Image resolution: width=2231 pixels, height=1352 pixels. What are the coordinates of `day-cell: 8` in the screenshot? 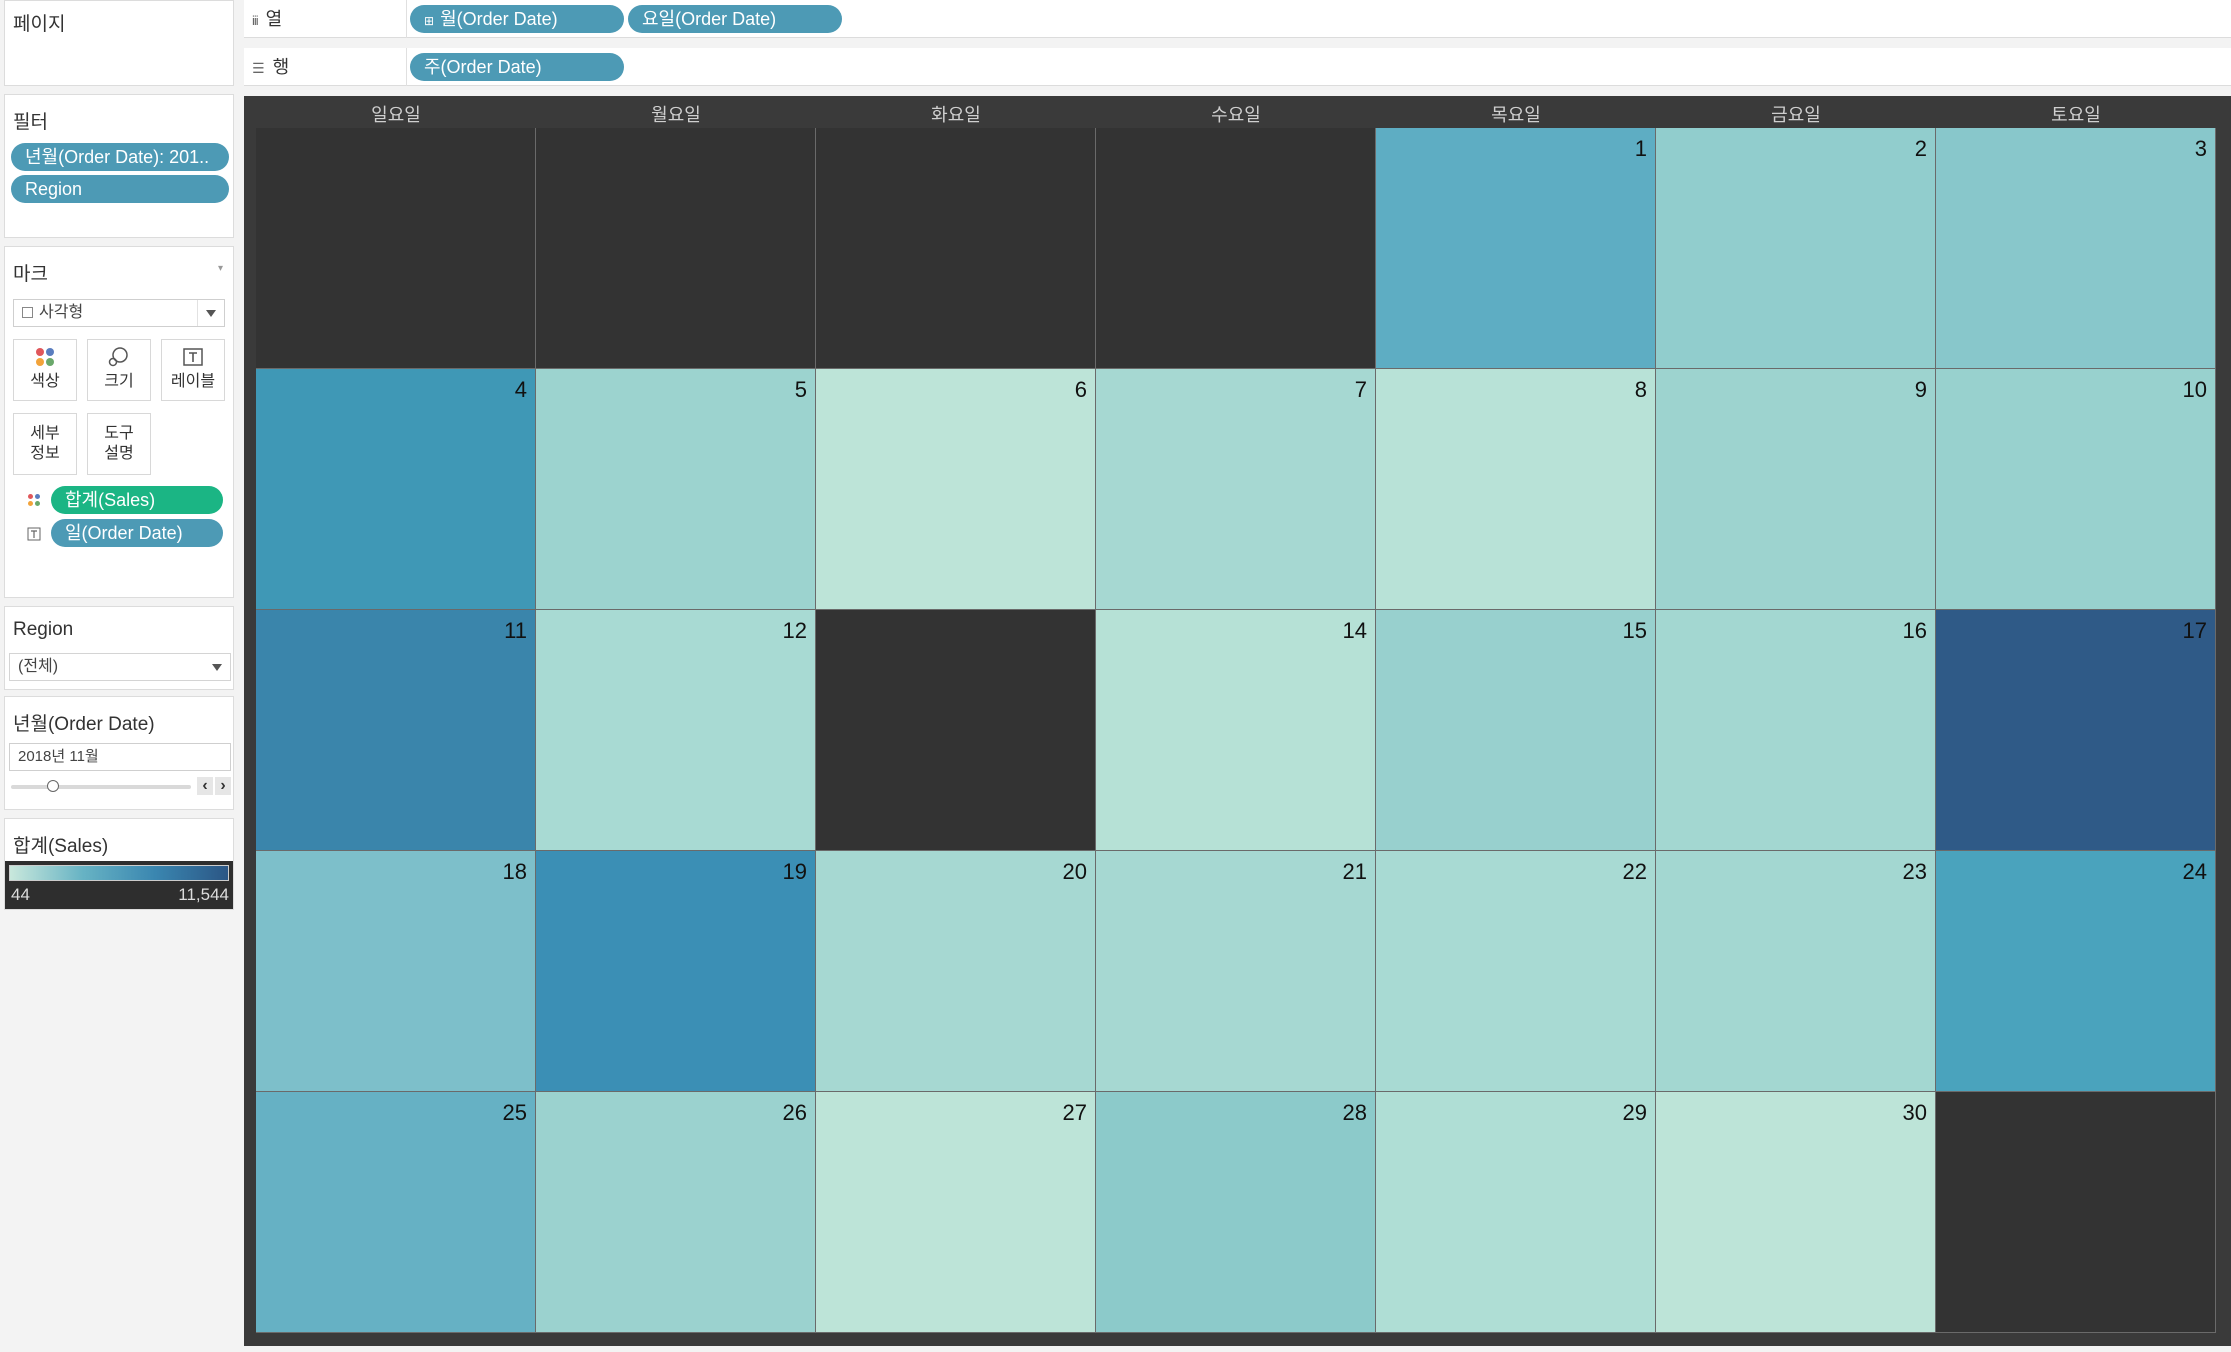 It's located at (1516, 489).